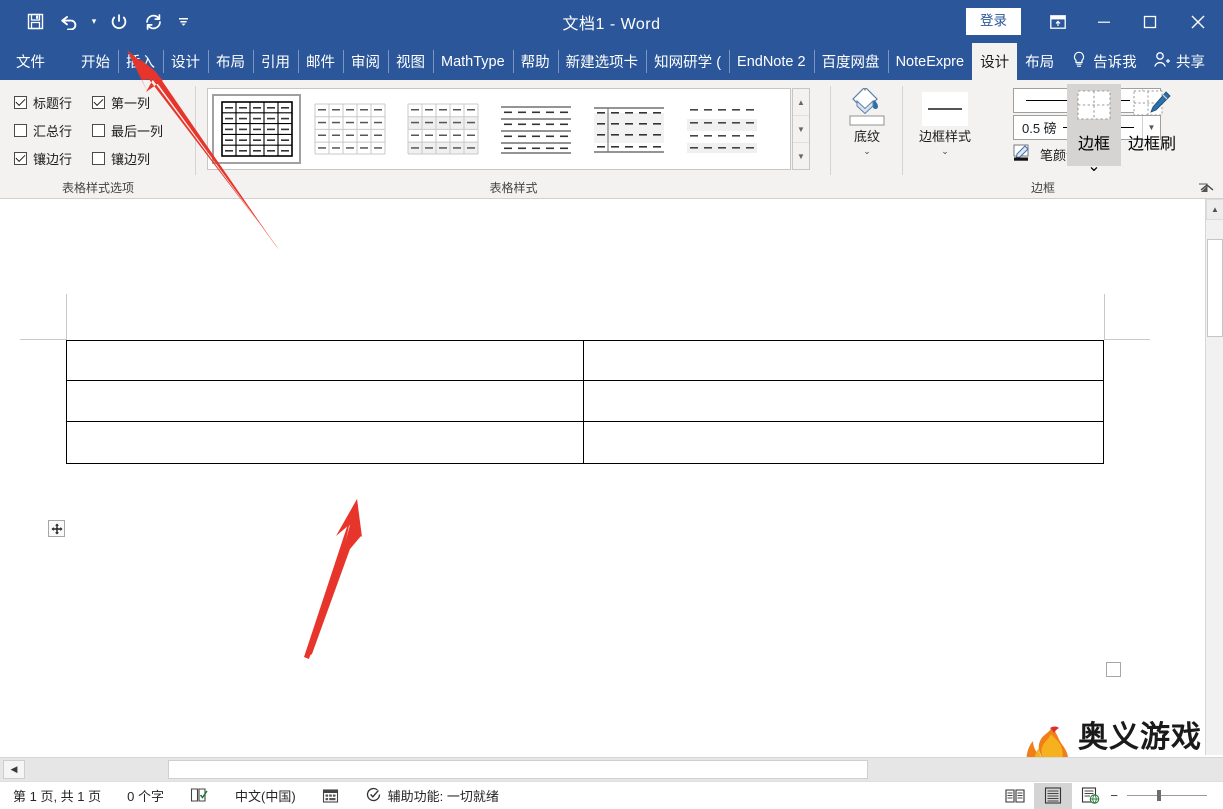 Image resolution: width=1223 pixels, height=809 pixels. Describe the element at coordinates (1151, 144) in the screenshot. I see `border-painter-label: 边框刷` at that location.